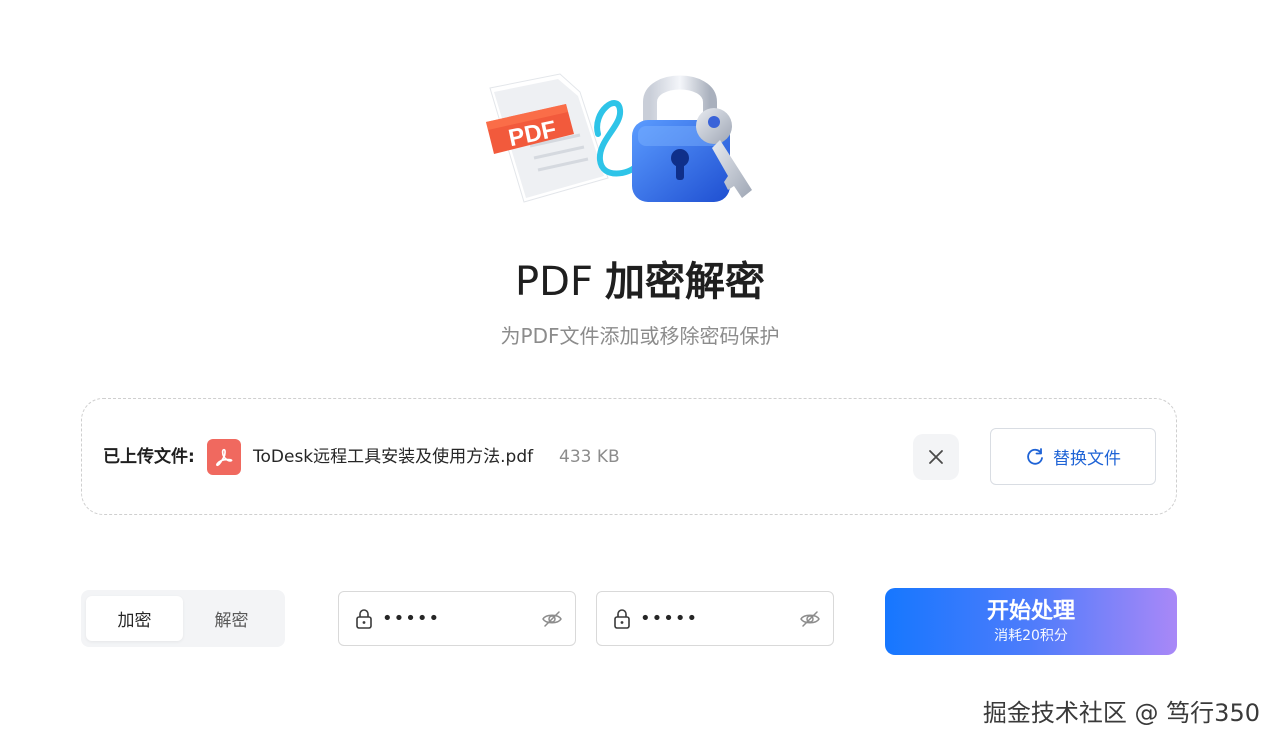 This screenshot has height=749, width=1280. What do you see at coordinates (1035, 456) in the screenshot?
I see `refresh-icon` at bounding box center [1035, 456].